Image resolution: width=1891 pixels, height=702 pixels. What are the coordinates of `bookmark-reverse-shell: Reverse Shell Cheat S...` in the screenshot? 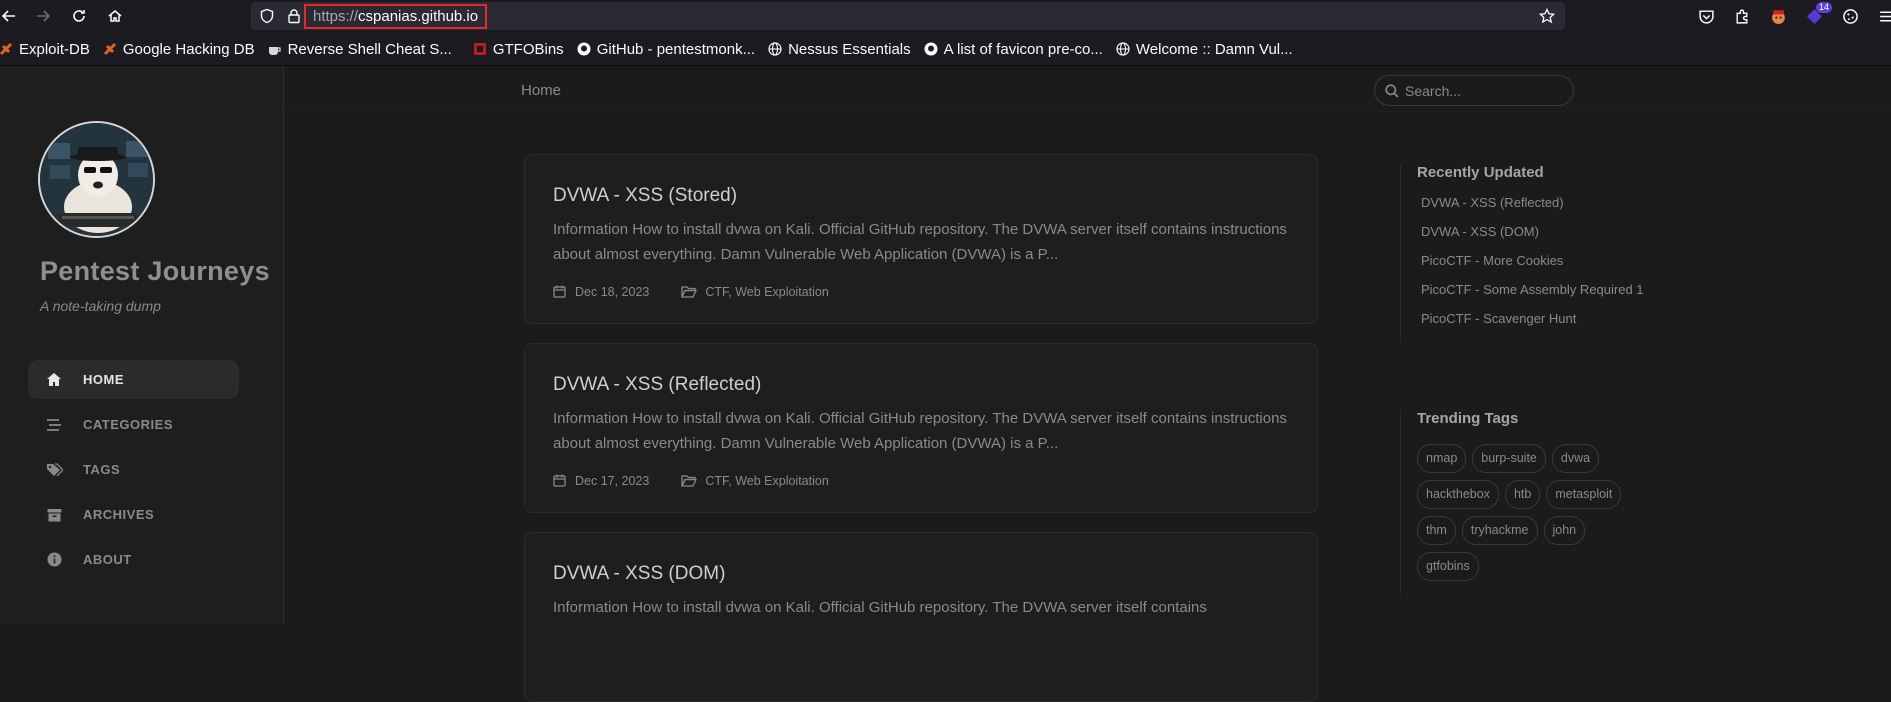 It's located at (359, 49).